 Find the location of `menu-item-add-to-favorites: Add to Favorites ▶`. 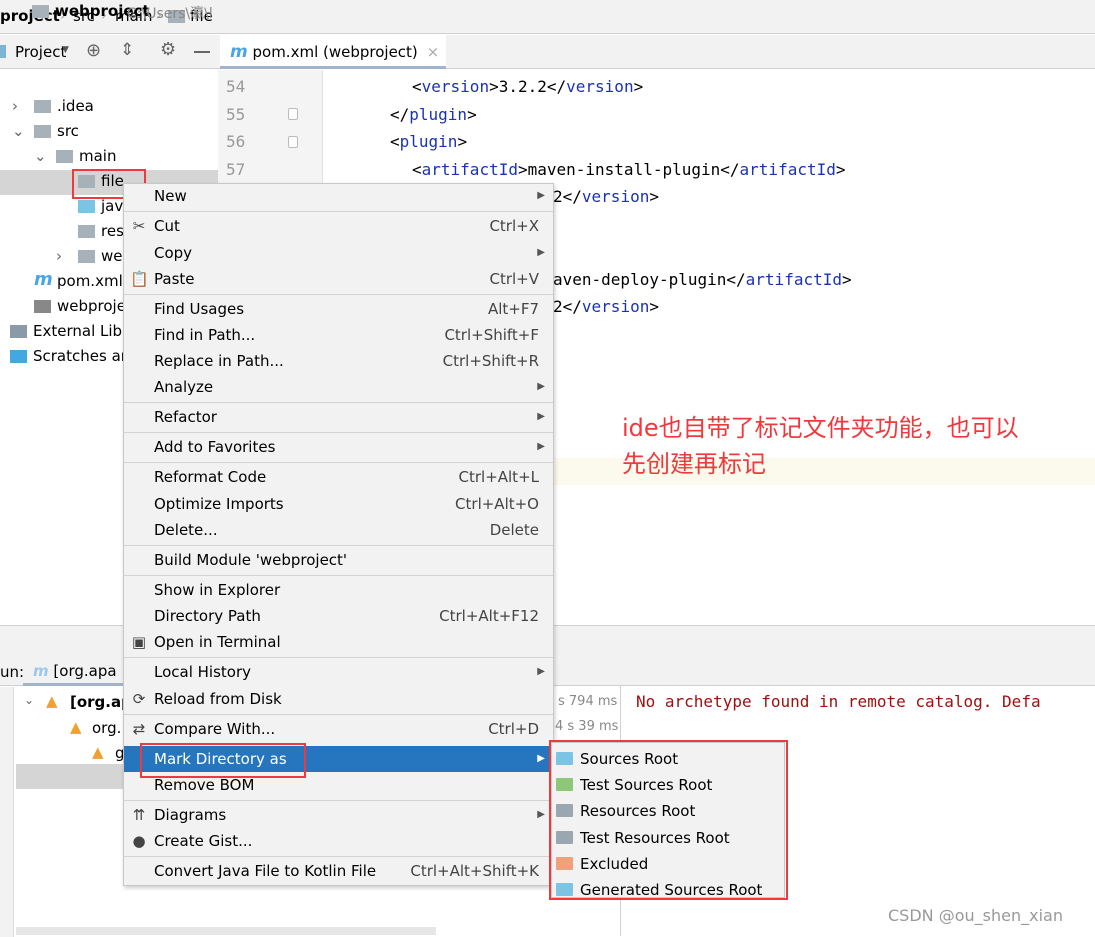

menu-item-add-to-favorites: Add to Favorites ▶ is located at coordinates (338, 447).